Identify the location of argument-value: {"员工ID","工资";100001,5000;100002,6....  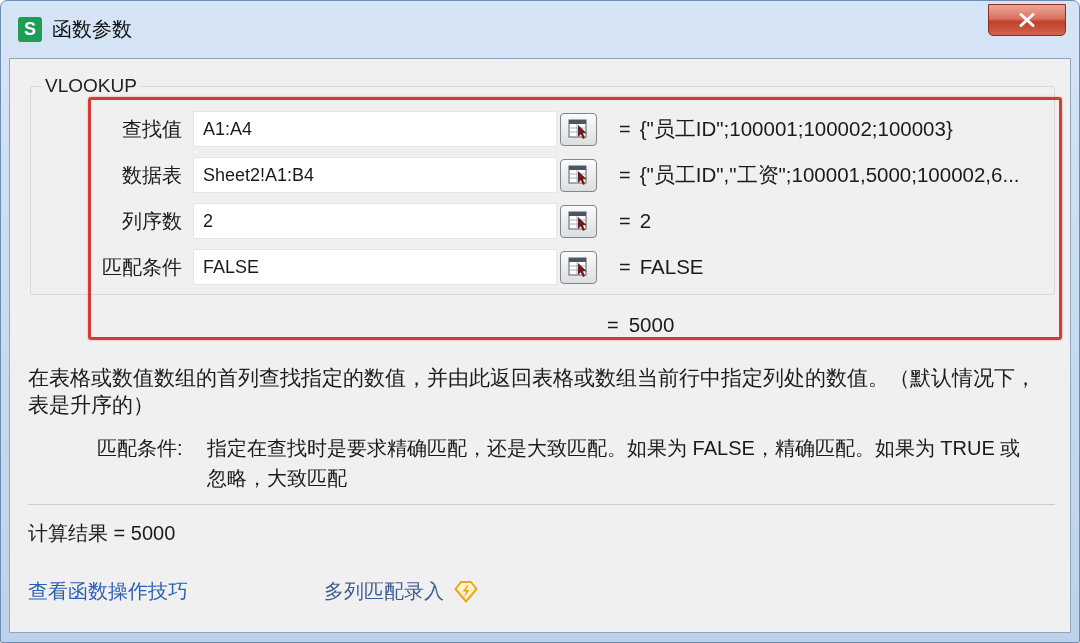
(829, 175).